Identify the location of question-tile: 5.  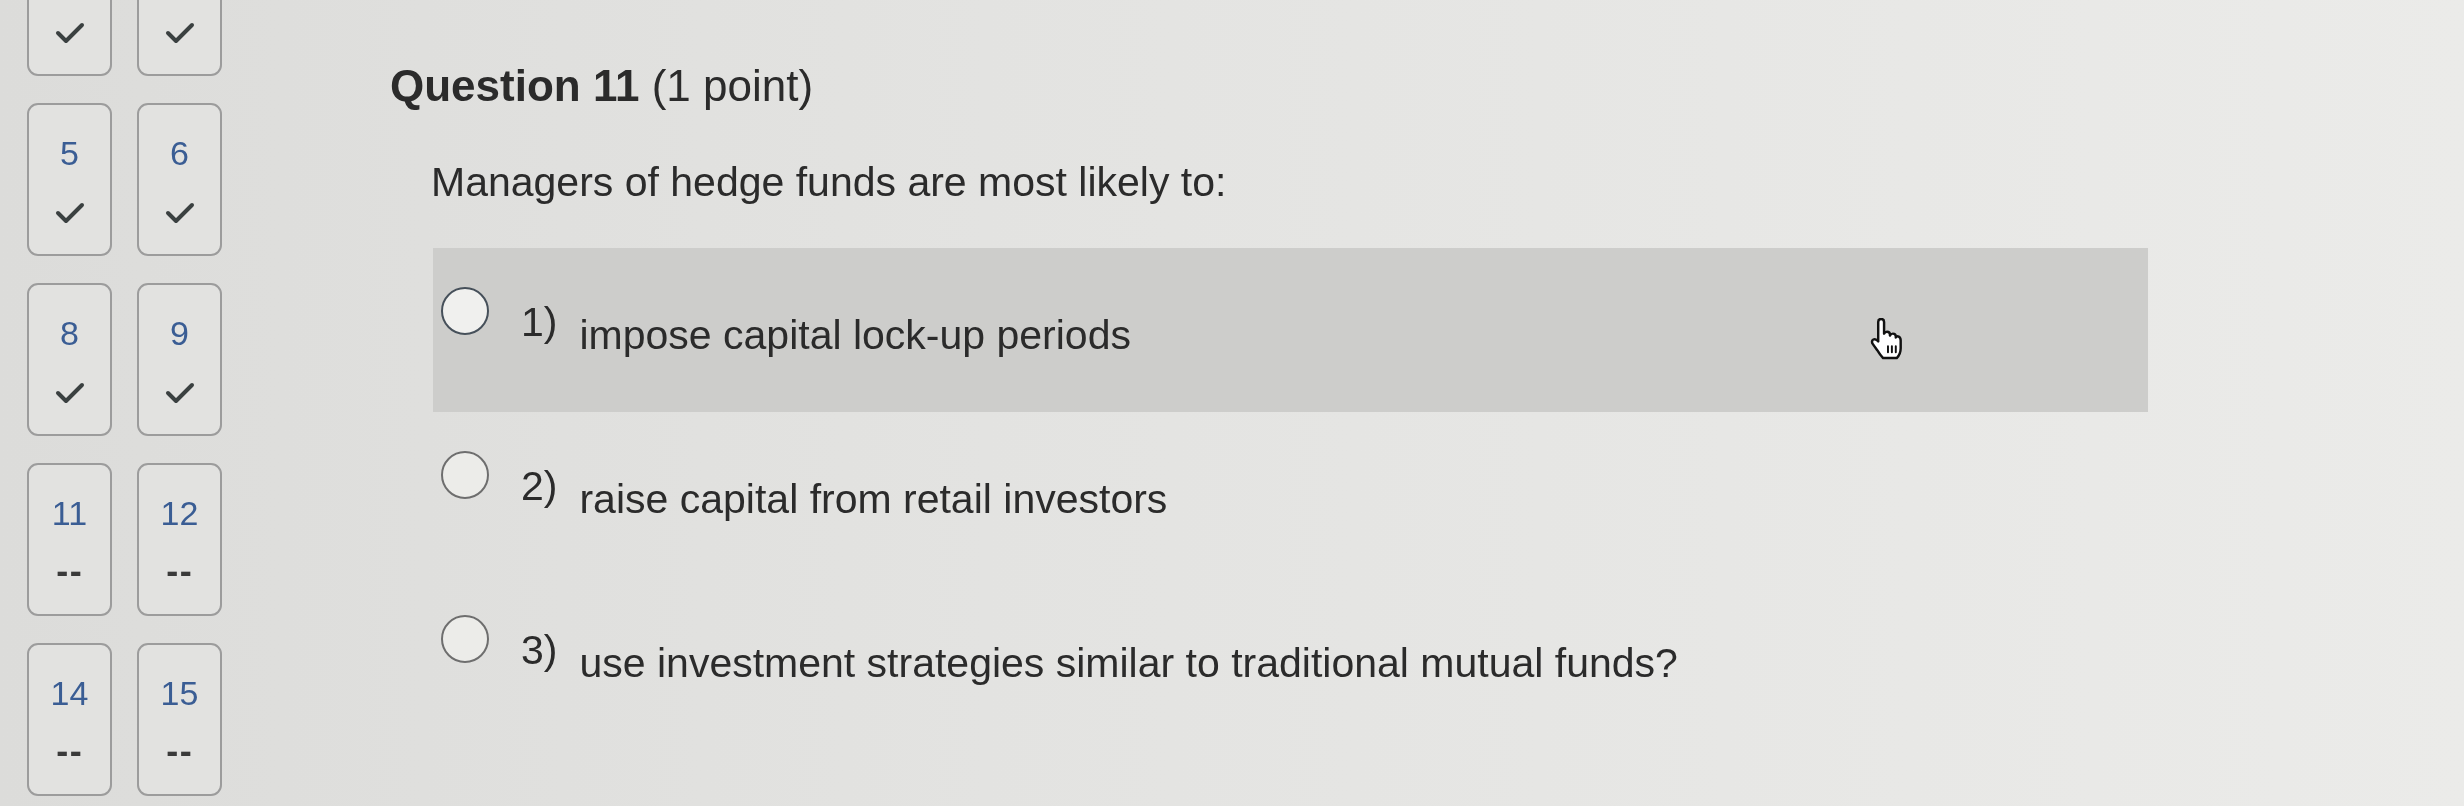
(69, 179).